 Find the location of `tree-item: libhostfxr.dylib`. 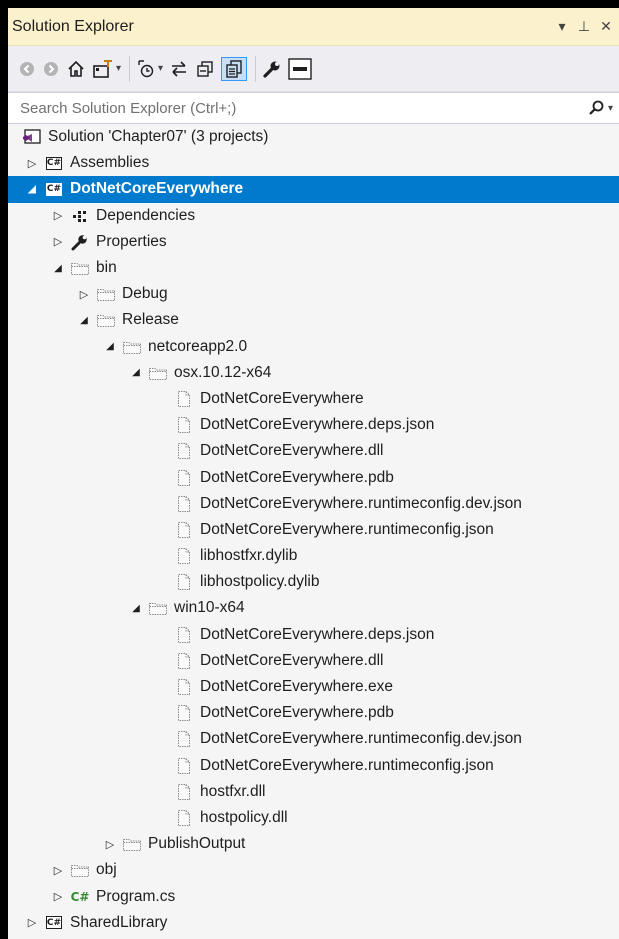

tree-item: libhostfxr.dylib is located at coordinates (313, 556).